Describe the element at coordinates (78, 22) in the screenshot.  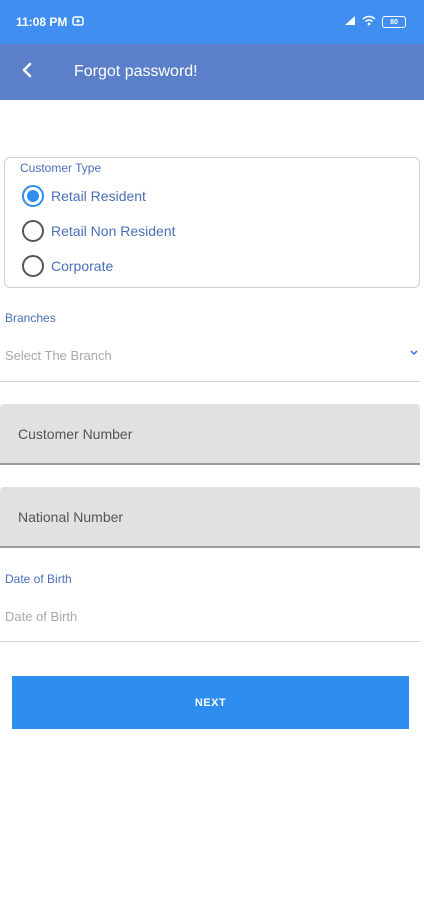
I see `notification-icon` at that location.